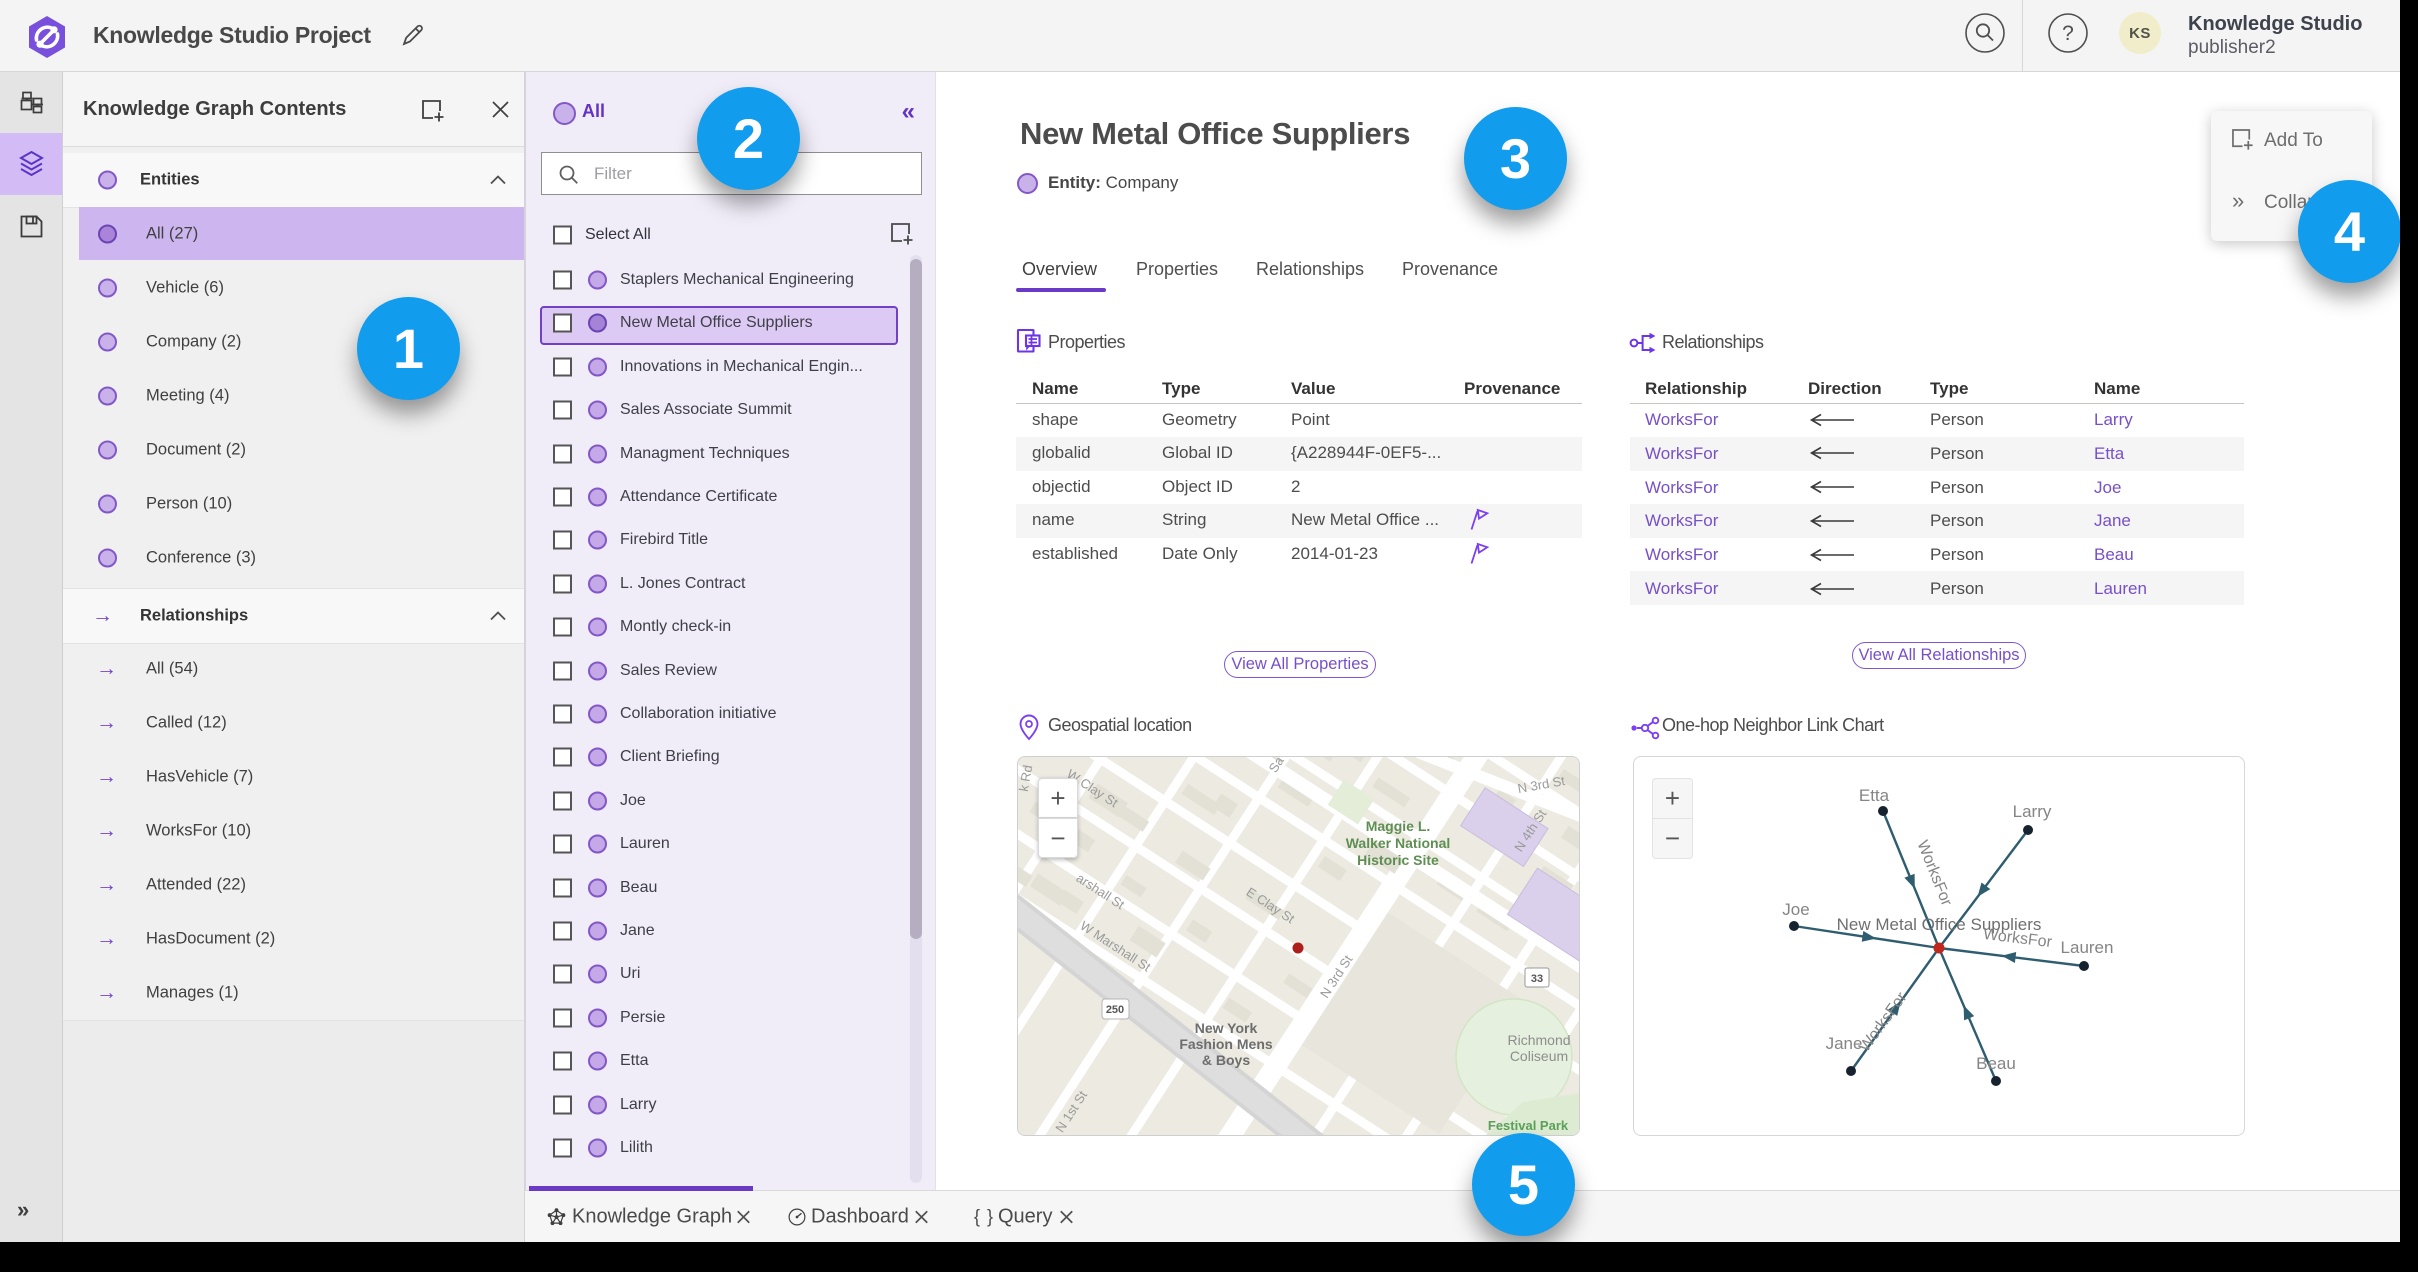  What do you see at coordinates (2087, 947) in the screenshot?
I see `svg-text: Lauren` at bounding box center [2087, 947].